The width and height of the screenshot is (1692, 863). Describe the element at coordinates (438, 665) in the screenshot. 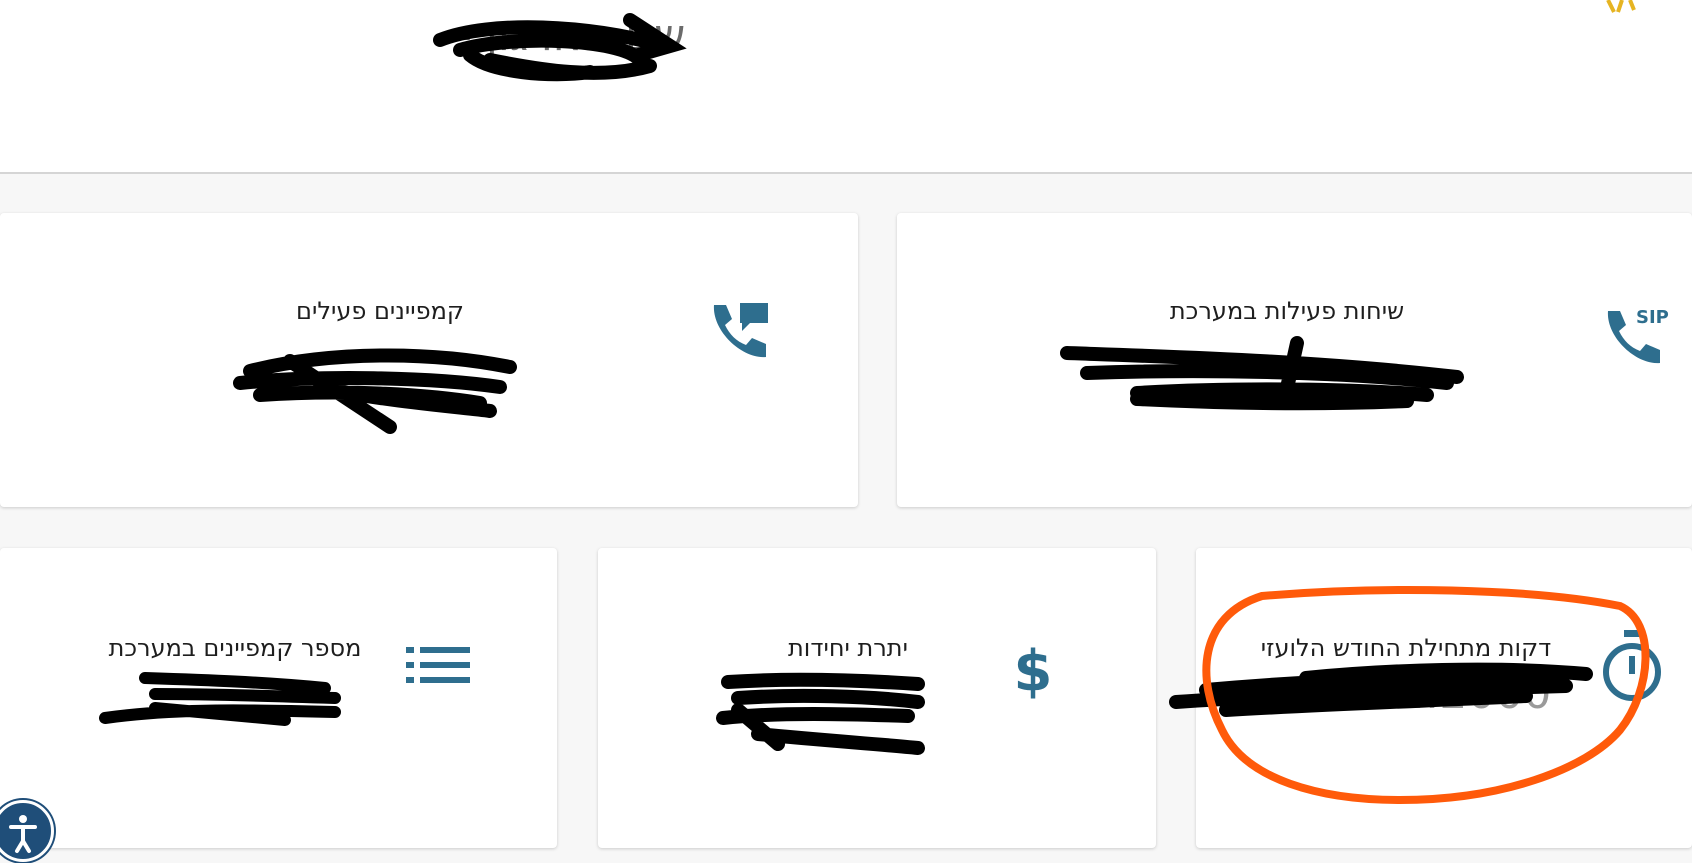

I see `list-icon` at that location.